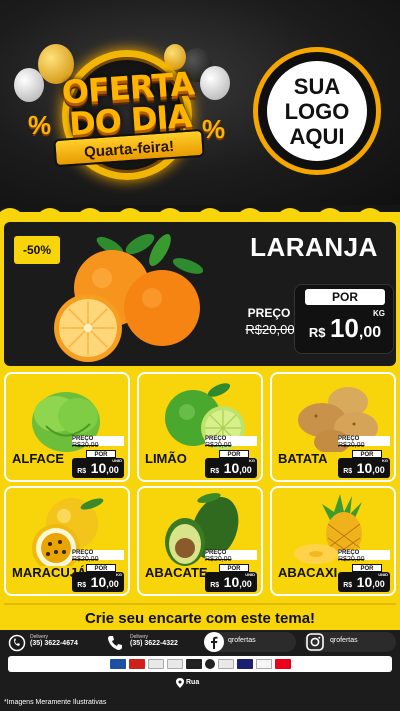 The width and height of the screenshot is (400, 711). Describe the element at coordinates (55, 702) in the screenshot. I see `disclaimer: *Imagens Meramente Ilustrativas` at that location.